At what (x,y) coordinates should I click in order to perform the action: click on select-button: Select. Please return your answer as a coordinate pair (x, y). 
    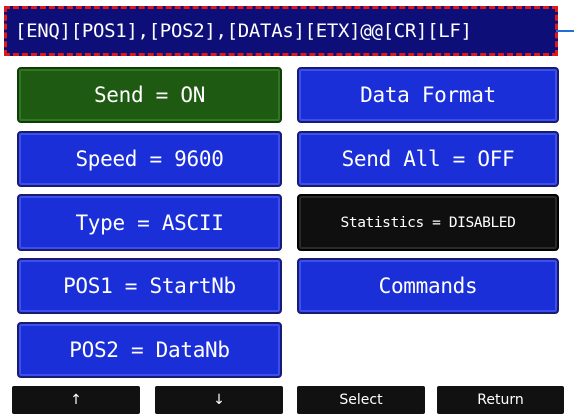
    Looking at the image, I should click on (361, 400).